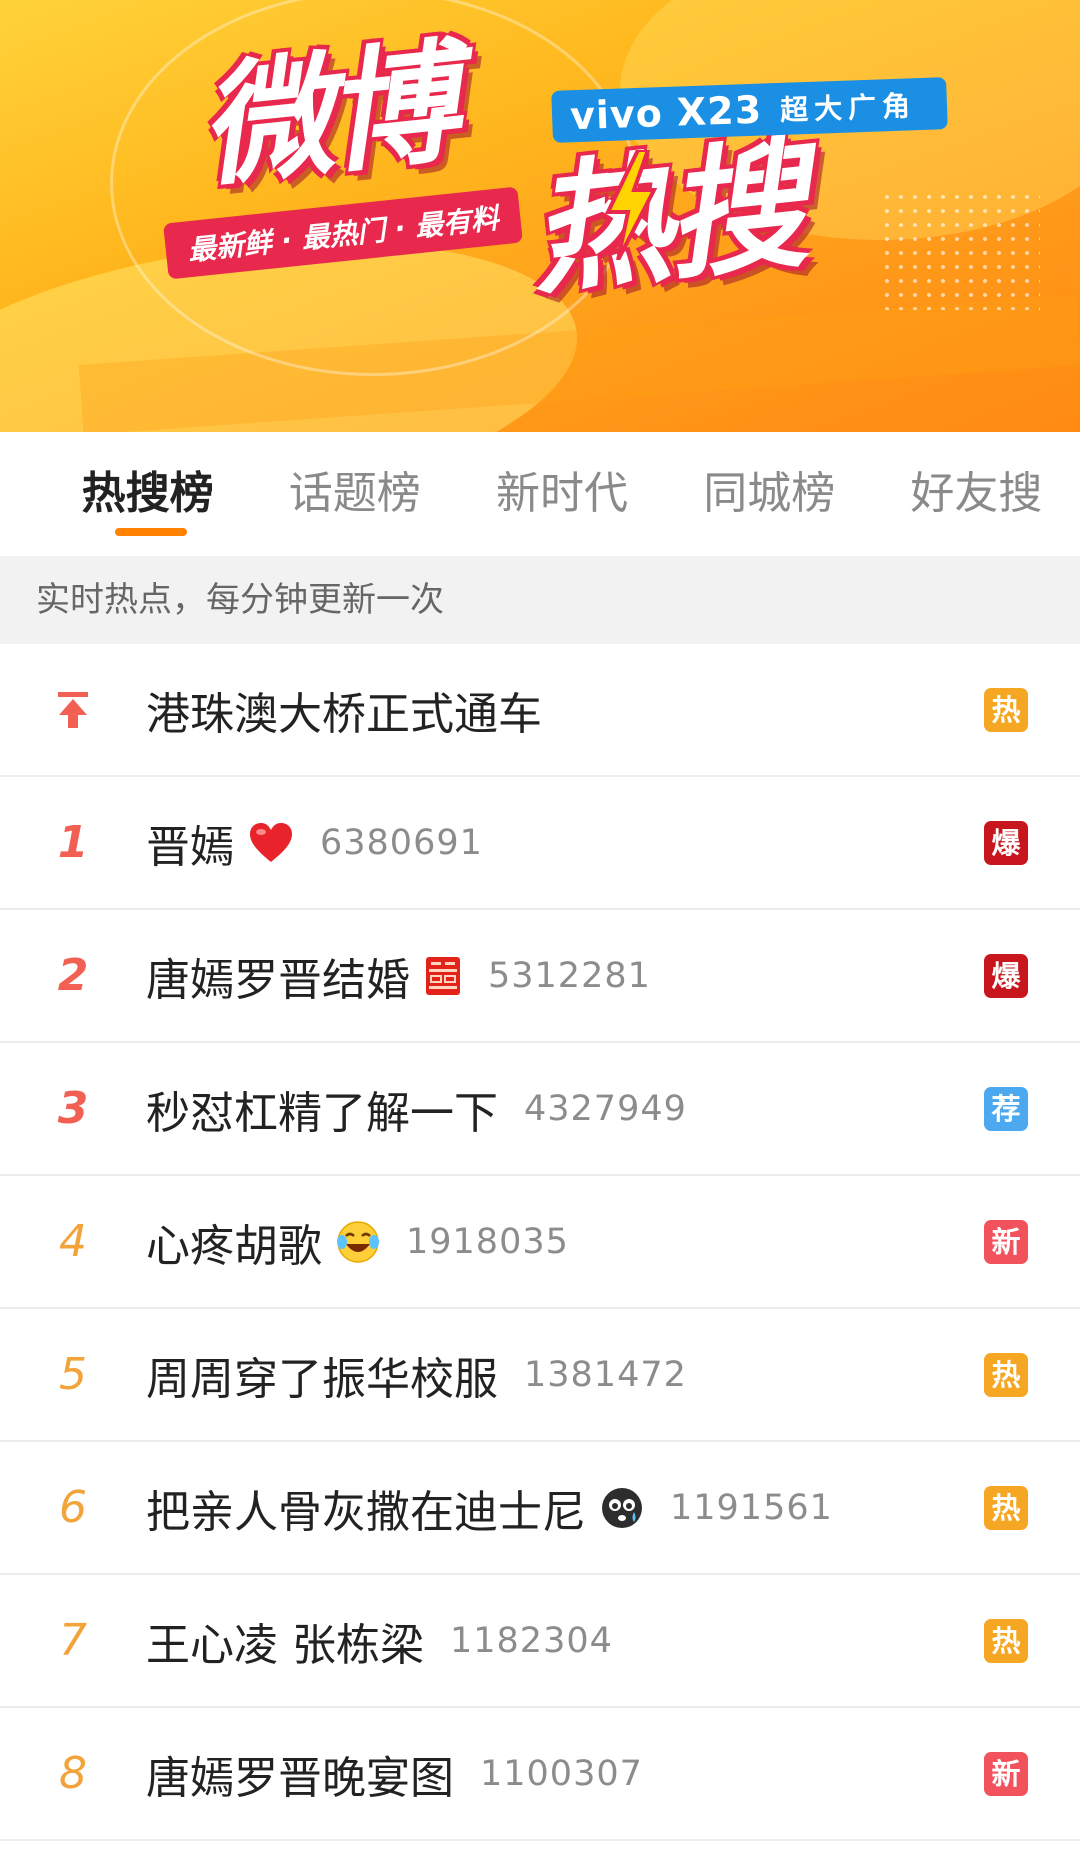 This screenshot has width=1080, height=1863. I want to click on lightning-icon, so click(631, 205).